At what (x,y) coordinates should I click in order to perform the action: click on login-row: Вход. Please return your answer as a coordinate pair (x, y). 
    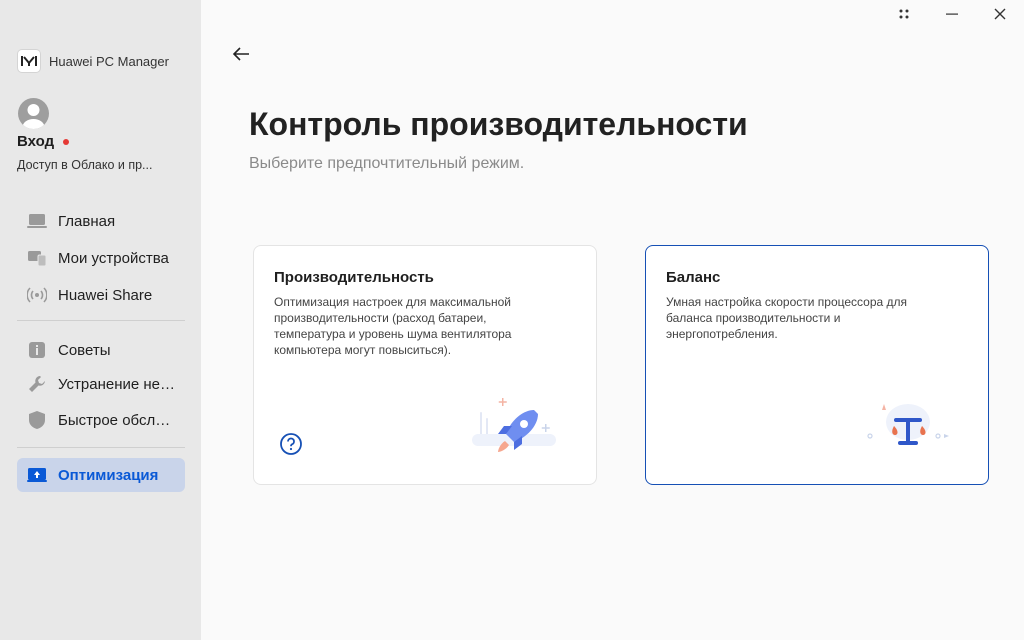
    Looking at the image, I should click on (43, 141).